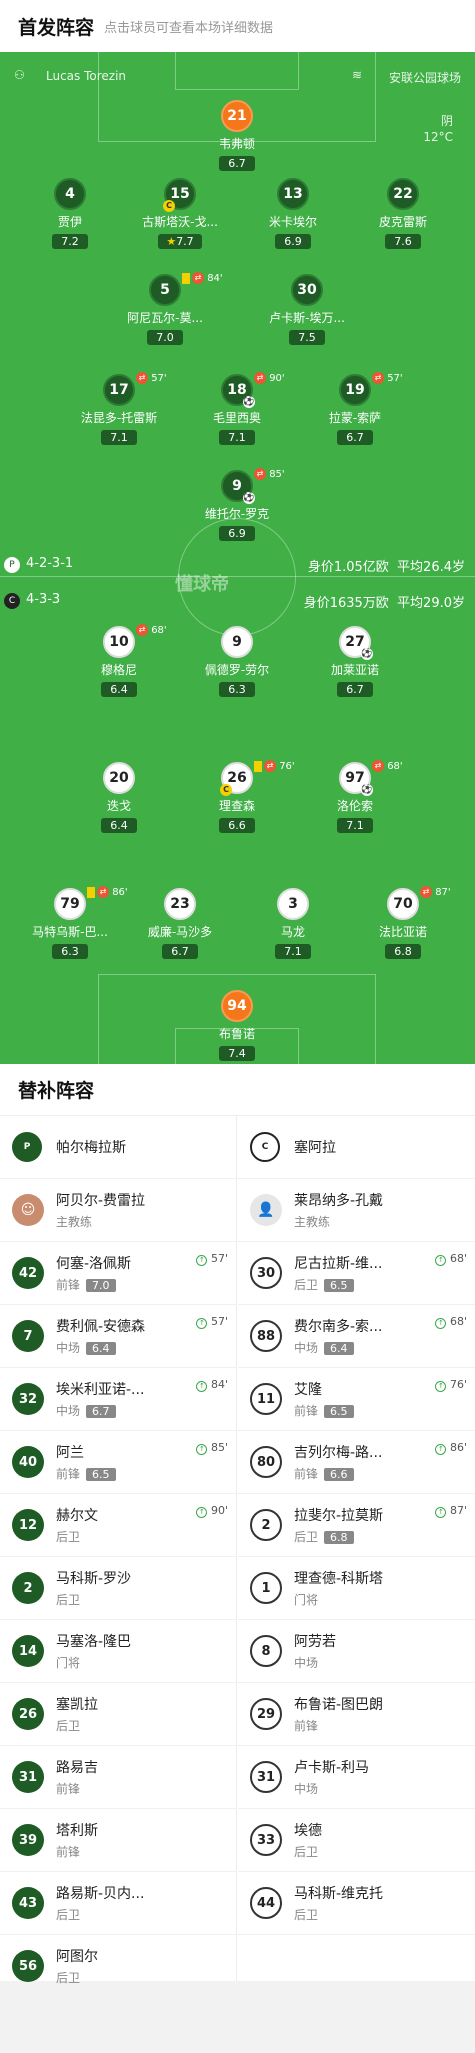 The width and height of the screenshot is (475, 2053). What do you see at coordinates (237, 670) in the screenshot?
I see `player-name: 佩德罗-劳尔` at bounding box center [237, 670].